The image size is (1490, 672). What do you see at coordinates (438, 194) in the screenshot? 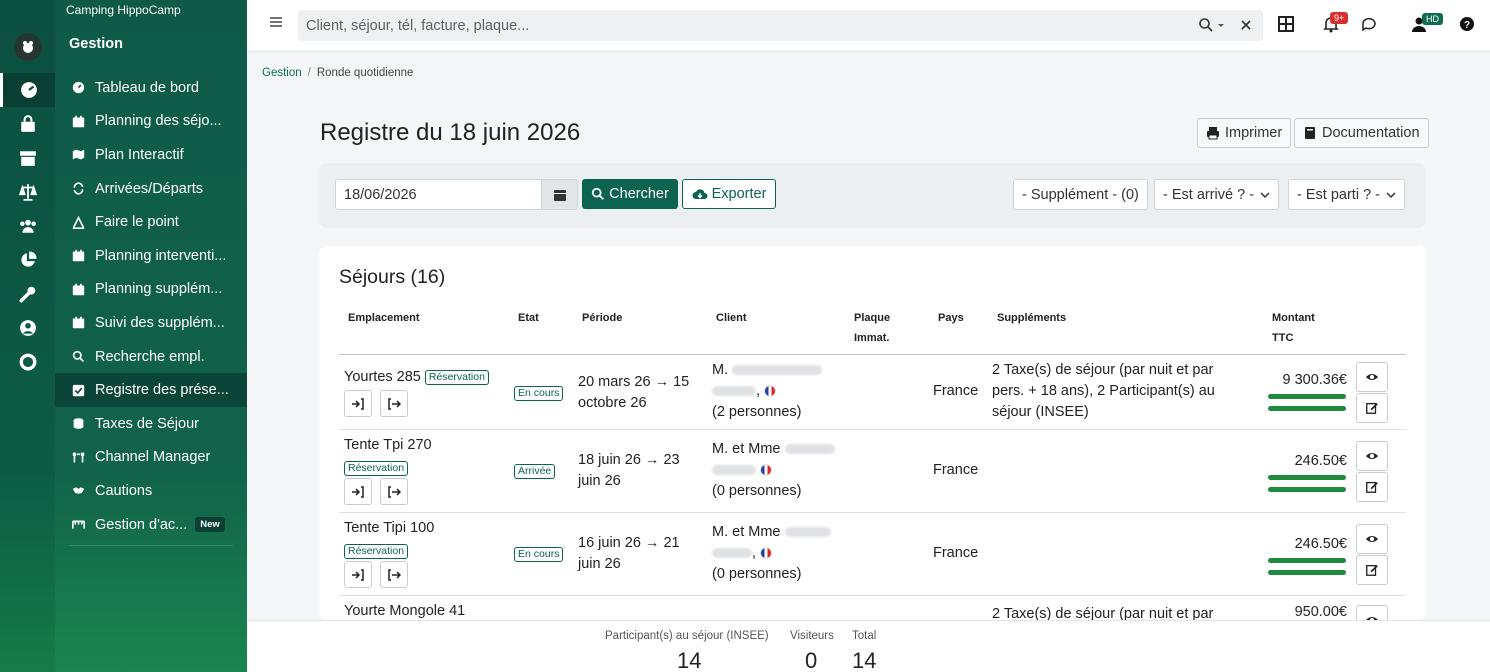
I see `date-field: 18/06/2026` at bounding box center [438, 194].